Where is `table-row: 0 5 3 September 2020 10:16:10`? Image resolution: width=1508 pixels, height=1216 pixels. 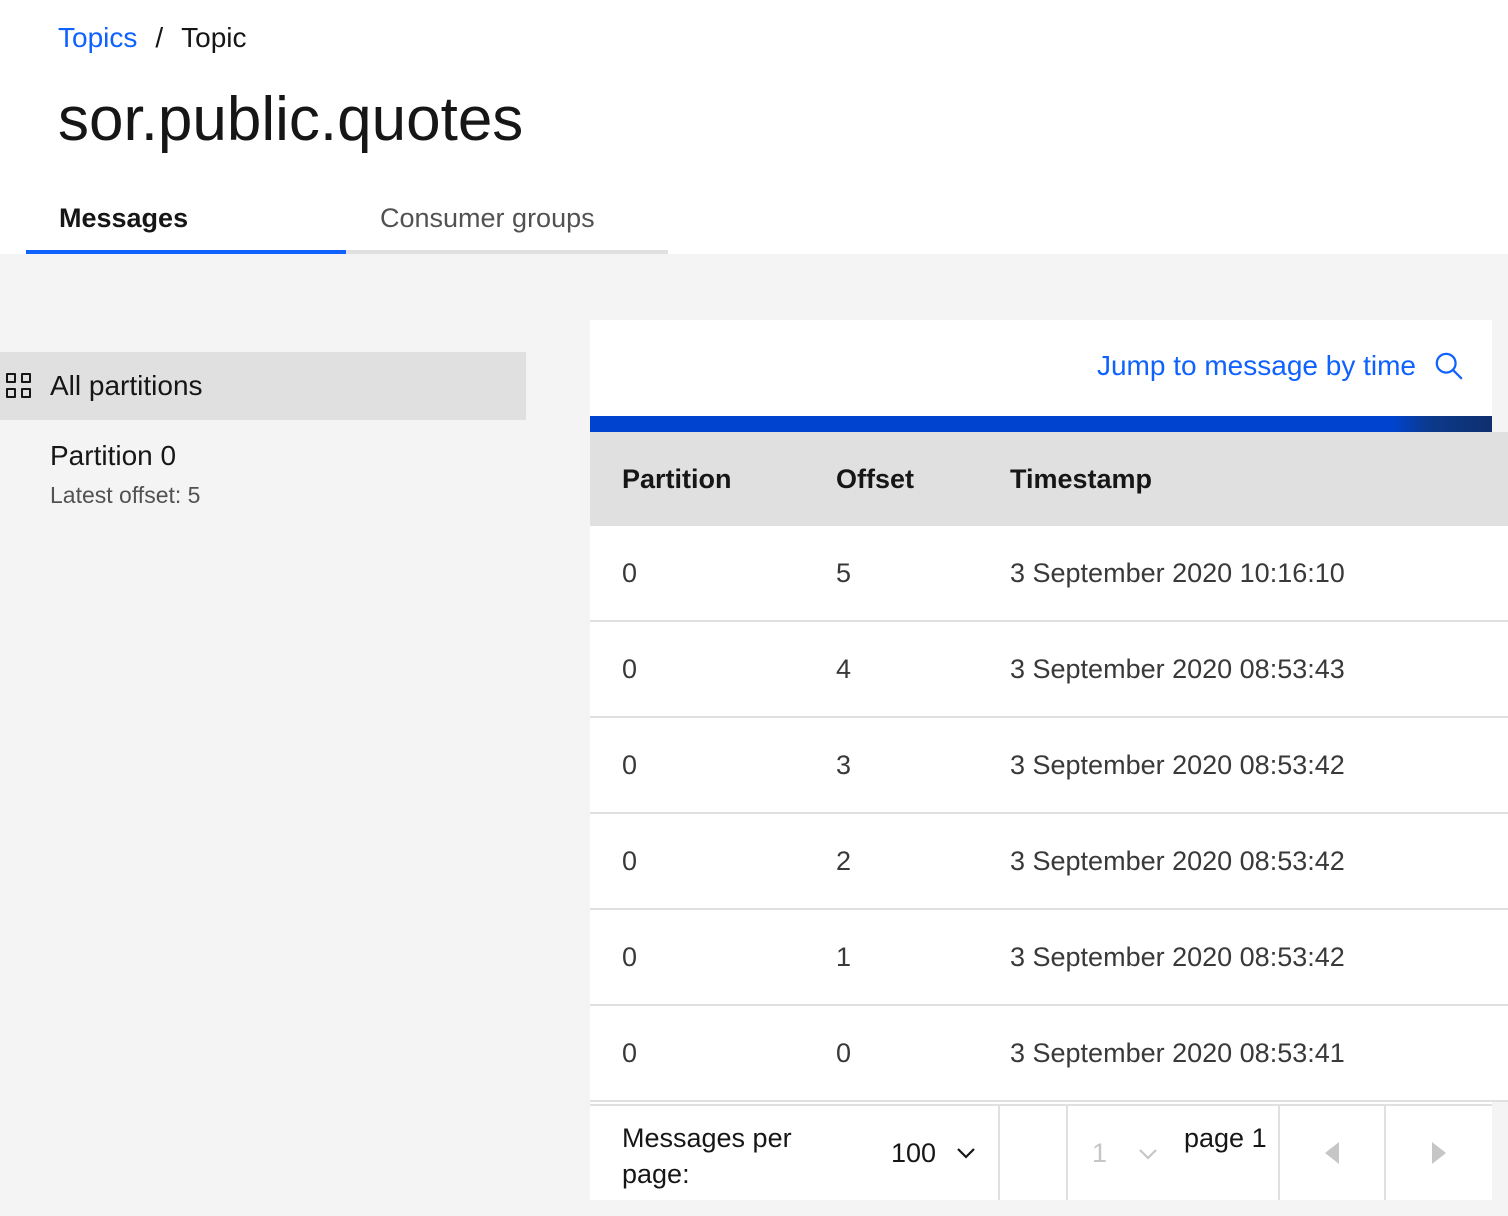
table-row: 0 5 3 September 2020 10:16:10 is located at coordinates (1049, 574).